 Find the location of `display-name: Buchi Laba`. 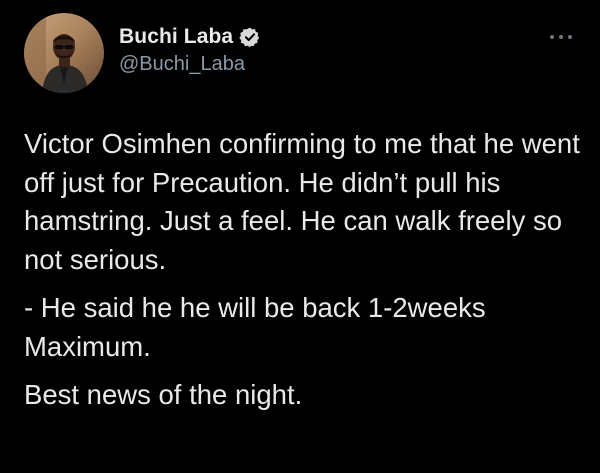

display-name: Buchi Laba is located at coordinates (176, 37).